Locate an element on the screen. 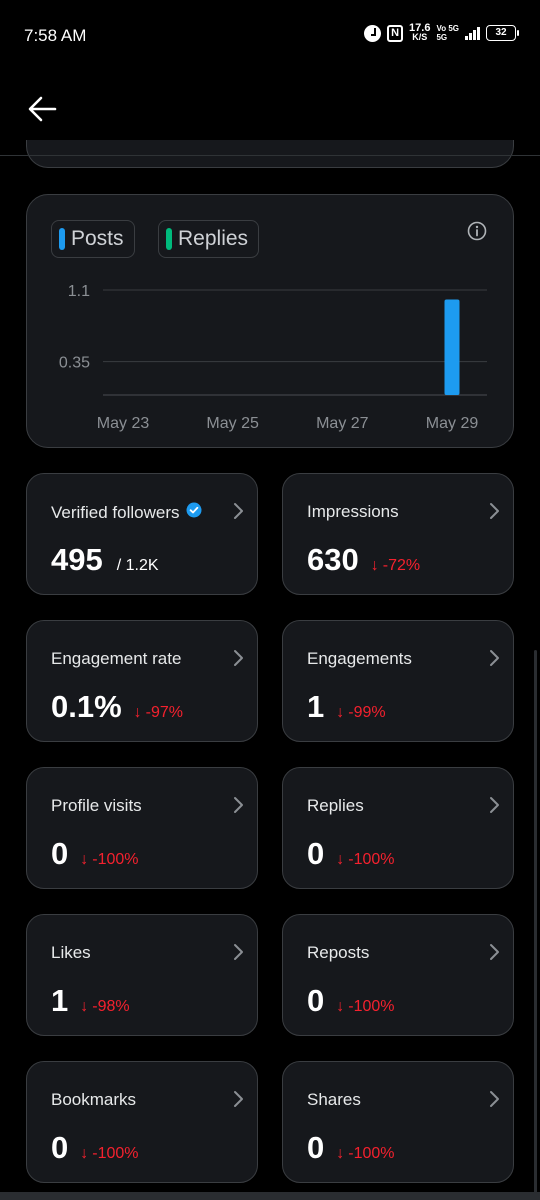 The width and height of the screenshot is (540, 1200). bottom-edge is located at coordinates (270, 1196).